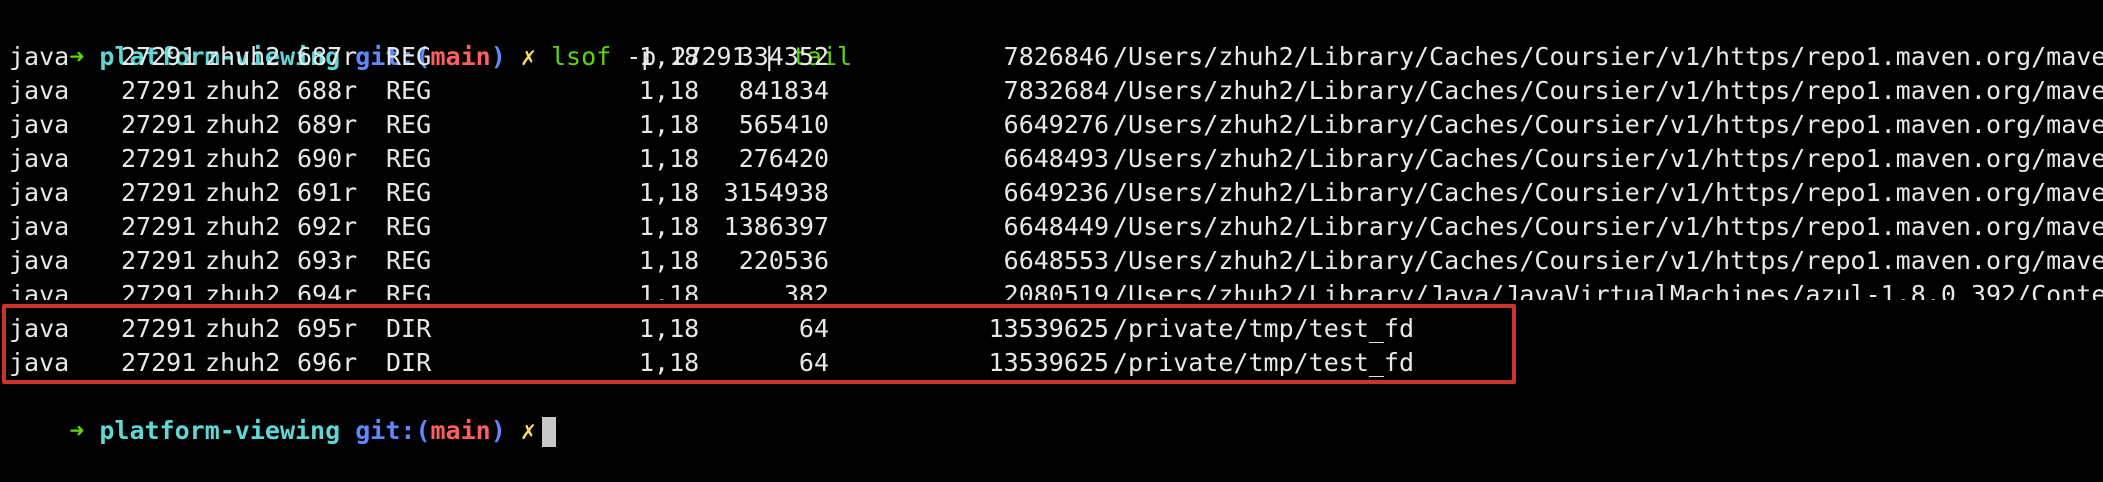 This screenshot has width=2103, height=482. Describe the element at coordinates (327, 290) in the screenshot. I see `row-fd: 694r` at that location.